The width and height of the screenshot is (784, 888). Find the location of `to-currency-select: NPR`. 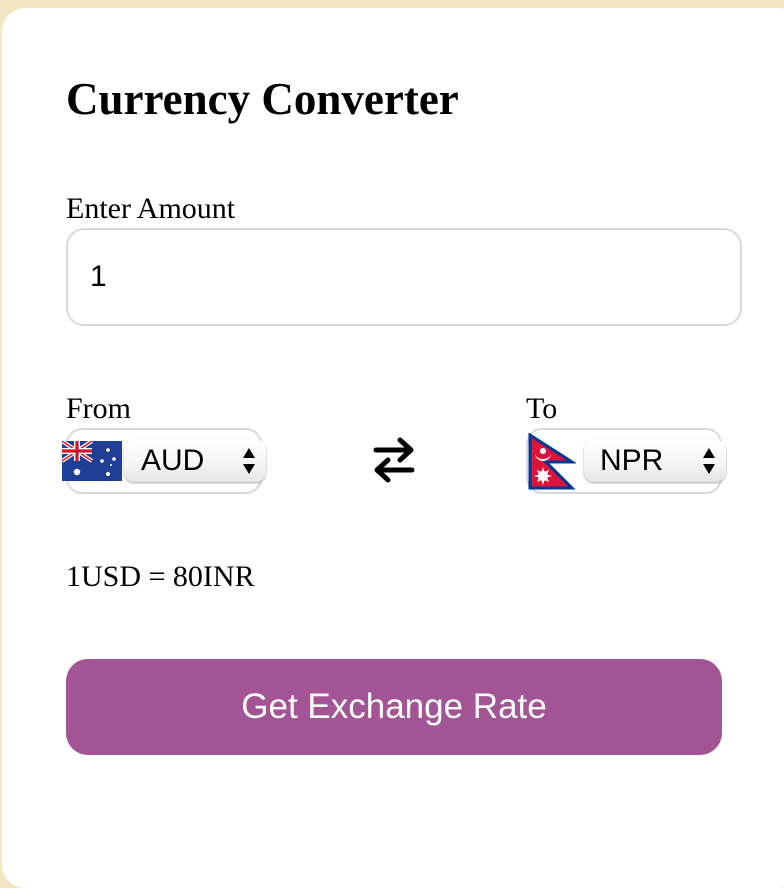

to-currency-select: NPR is located at coordinates (655, 461).